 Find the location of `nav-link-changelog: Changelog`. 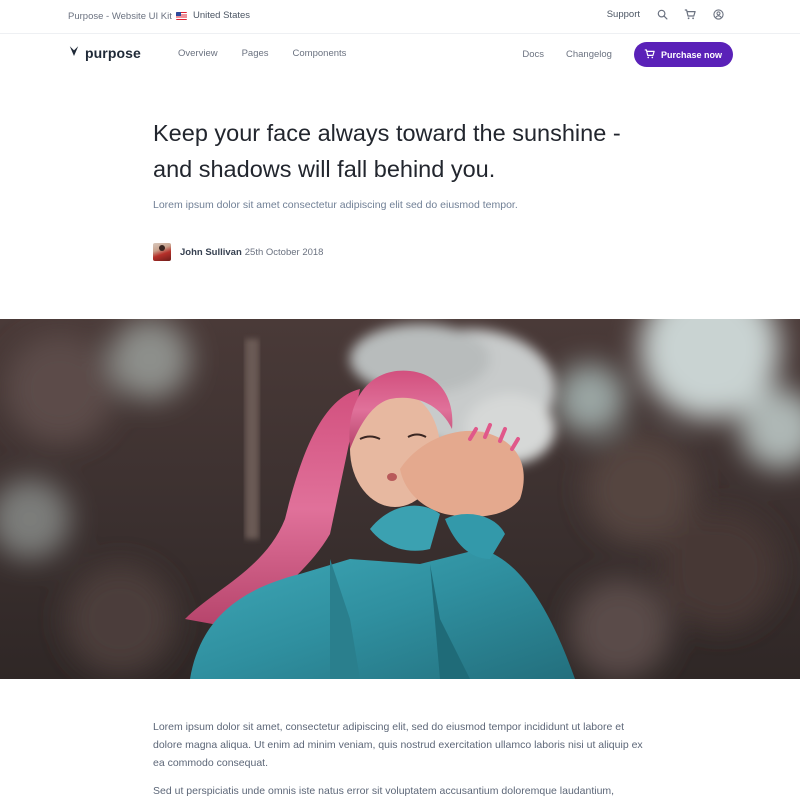

nav-link-changelog: Changelog is located at coordinates (589, 54).